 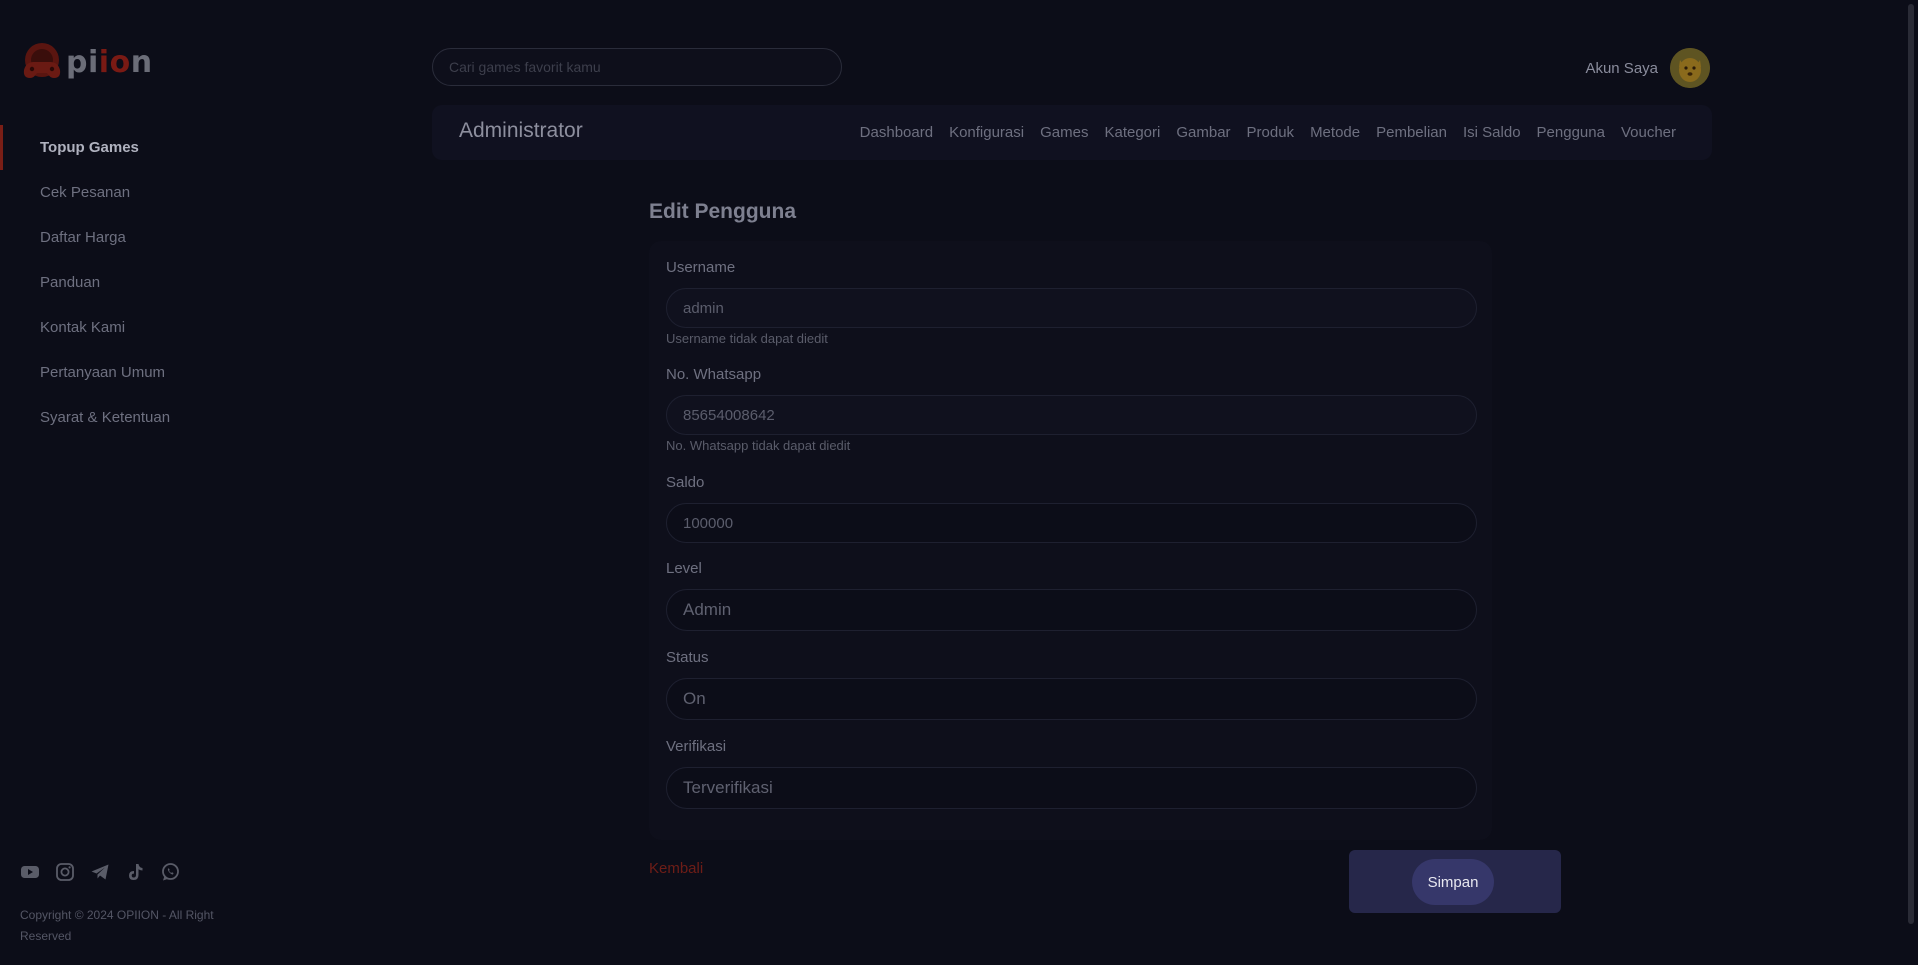 I want to click on save-panel: Simpan, so click(x=1455, y=881).